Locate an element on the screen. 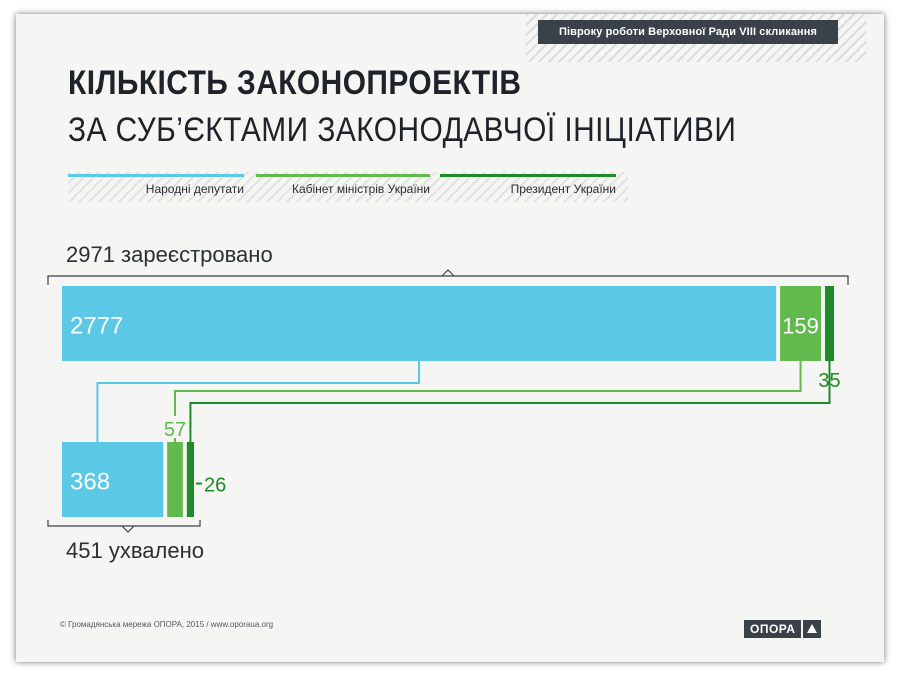  opora-logo: ОПОРА is located at coordinates (783, 629).